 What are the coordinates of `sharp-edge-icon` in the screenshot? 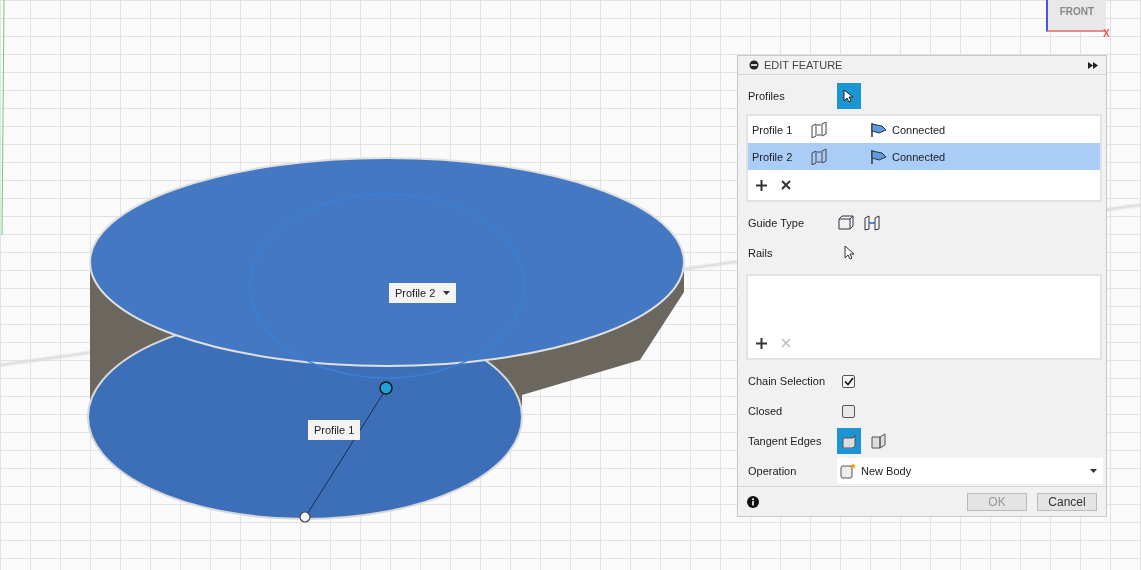 It's located at (879, 441).